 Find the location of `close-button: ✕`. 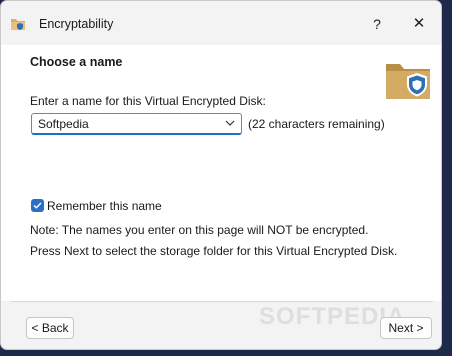

close-button: ✕ is located at coordinates (419, 24).